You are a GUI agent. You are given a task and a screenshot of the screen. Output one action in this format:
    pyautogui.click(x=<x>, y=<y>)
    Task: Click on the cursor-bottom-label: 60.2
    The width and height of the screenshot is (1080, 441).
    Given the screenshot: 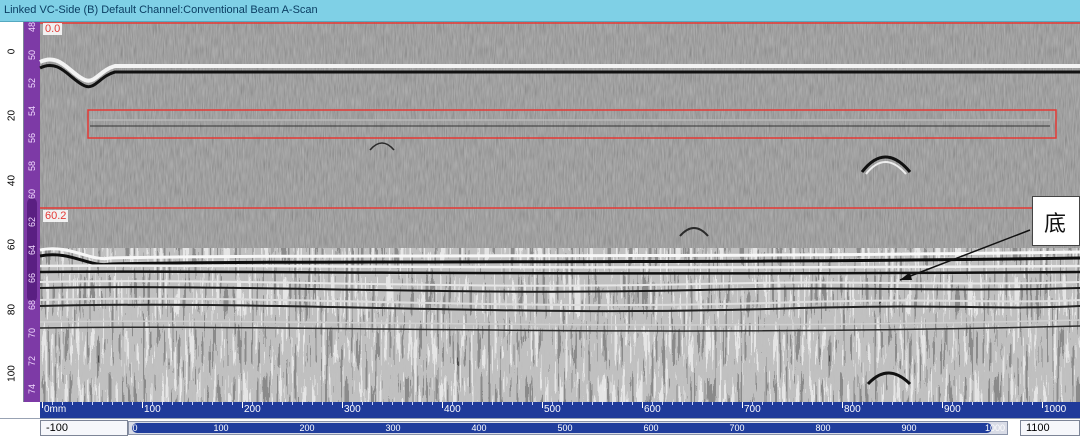 What is the action you would take?
    pyautogui.click(x=56, y=216)
    